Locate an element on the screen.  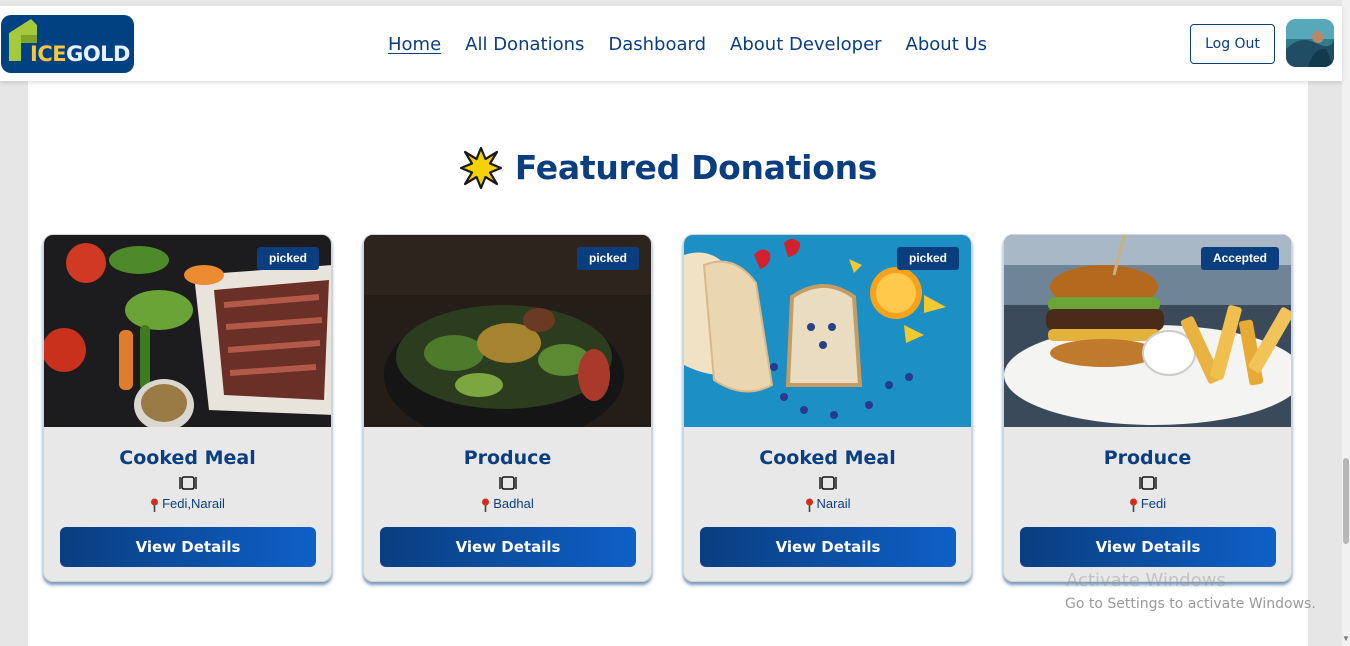
brand-logo: ICEGOLD is located at coordinates (67, 44).